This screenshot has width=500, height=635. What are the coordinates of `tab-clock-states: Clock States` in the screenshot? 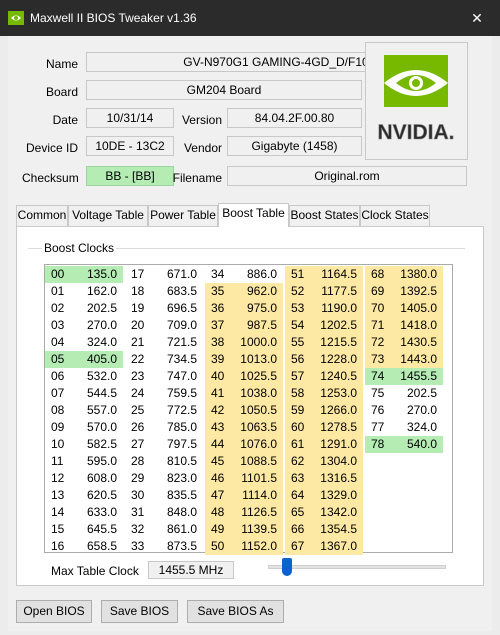 It's located at (395, 215).